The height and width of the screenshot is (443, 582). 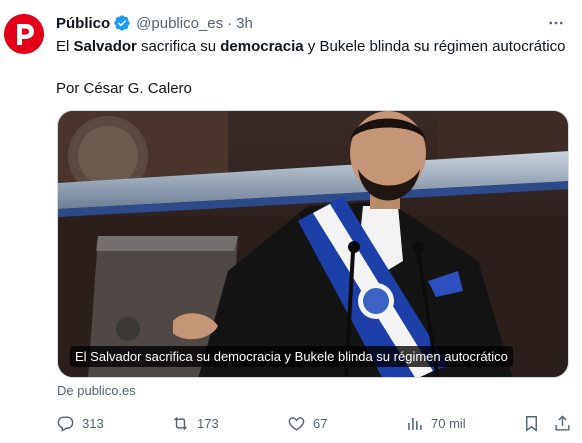 I want to click on like-button: 67, so click(x=307, y=423).